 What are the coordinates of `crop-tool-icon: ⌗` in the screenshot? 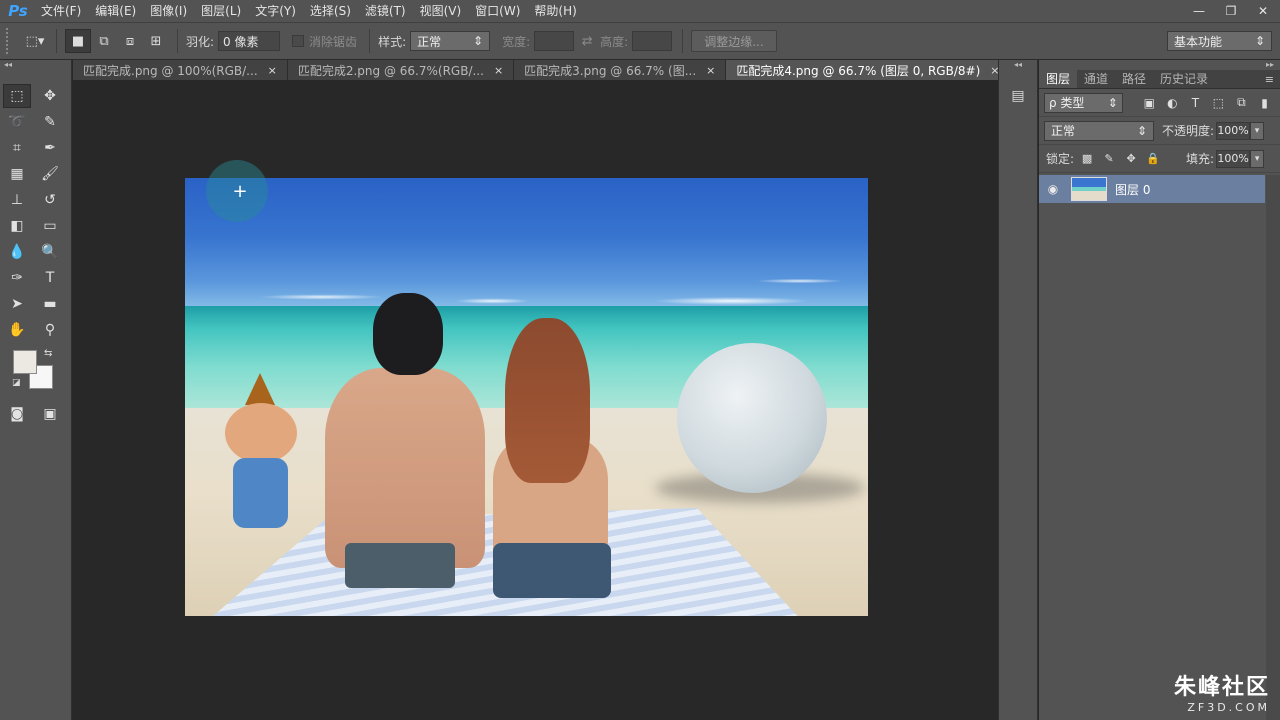 It's located at (17, 148).